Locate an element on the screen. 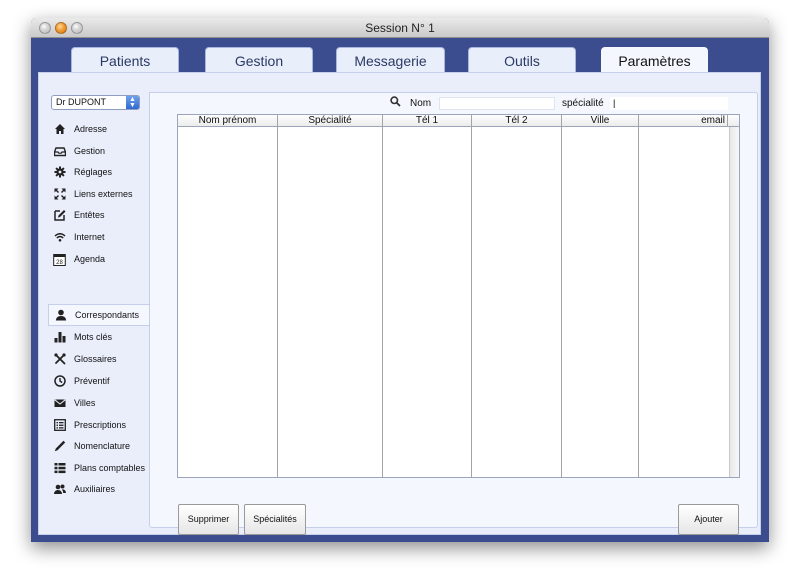  sidebar-item-nomenclature: Nomenclature is located at coordinates (91, 446).